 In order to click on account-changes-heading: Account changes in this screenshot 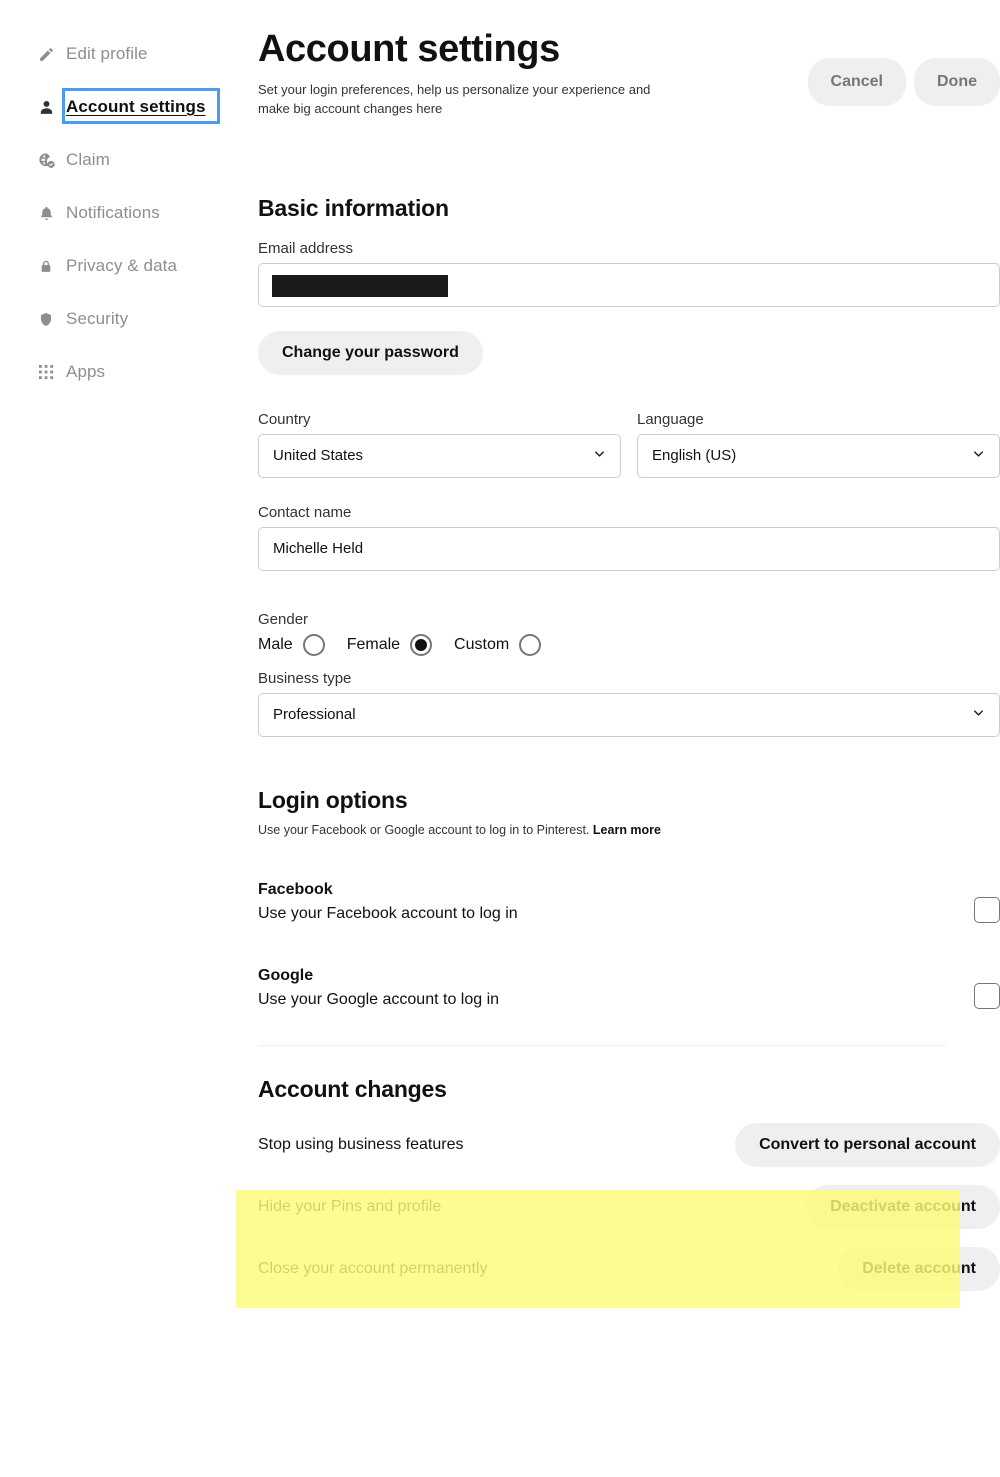, I will do `click(352, 1088)`.